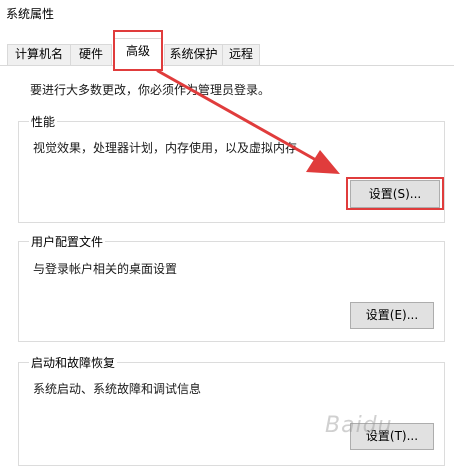 This screenshot has height=466, width=454. I want to click on watermark: Baidu, so click(359, 425).